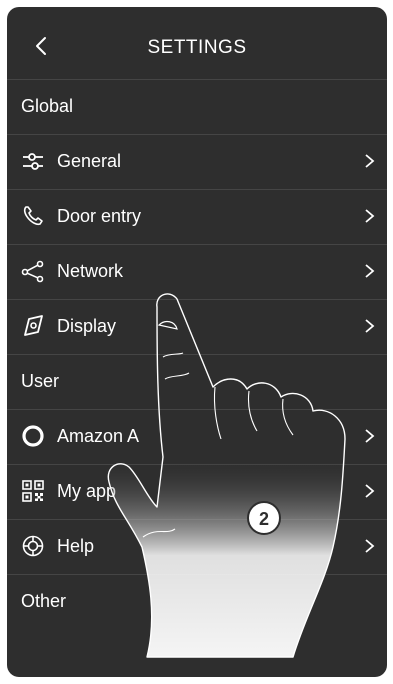 Image resolution: width=393 pixels, height=684 pixels. I want to click on sliders-icon, so click(33, 161).